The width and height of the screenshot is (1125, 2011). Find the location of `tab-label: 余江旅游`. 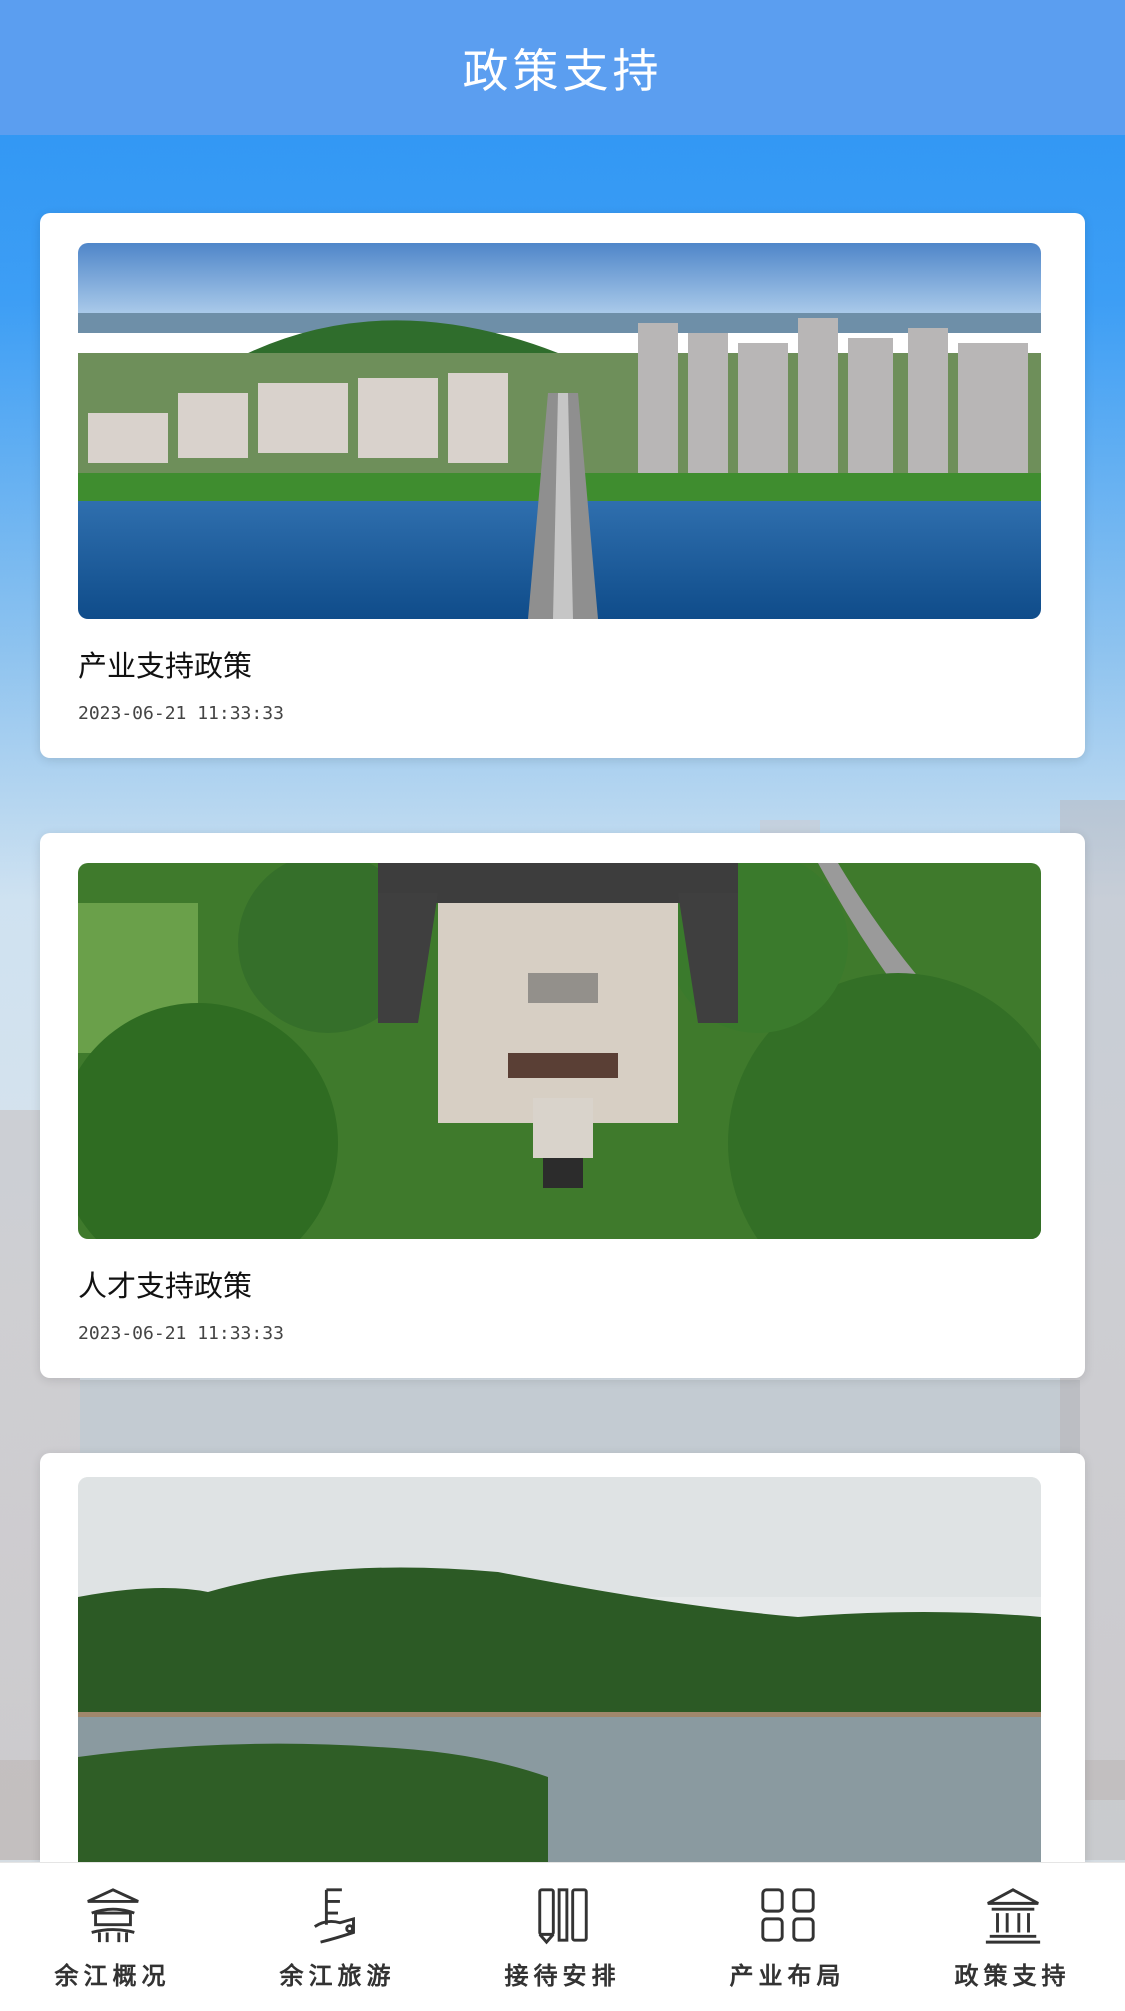

tab-label: 余江旅游 is located at coordinates (337, 1975).